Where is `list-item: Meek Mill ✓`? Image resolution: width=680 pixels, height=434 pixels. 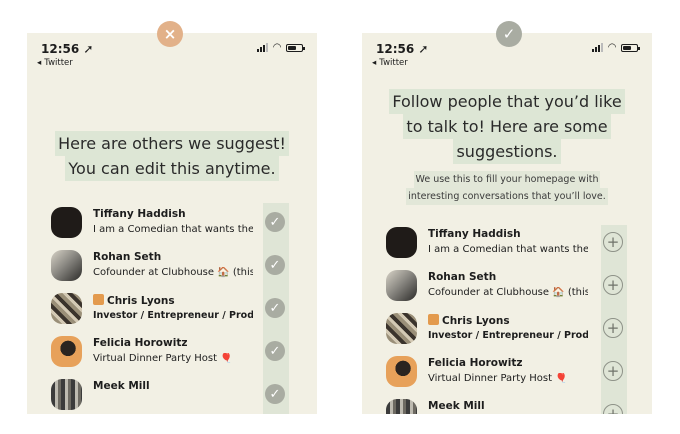
list-item: Meek Mill ✓ is located at coordinates (184, 396).